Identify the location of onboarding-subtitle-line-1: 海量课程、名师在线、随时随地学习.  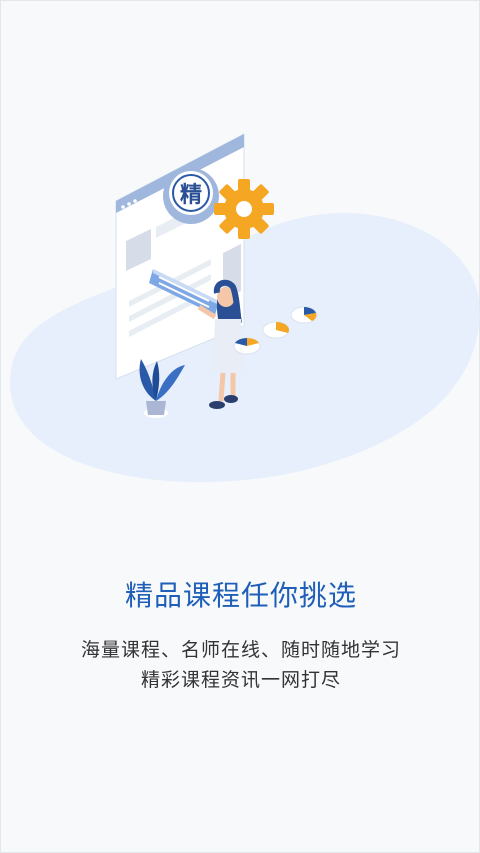
(240, 650).